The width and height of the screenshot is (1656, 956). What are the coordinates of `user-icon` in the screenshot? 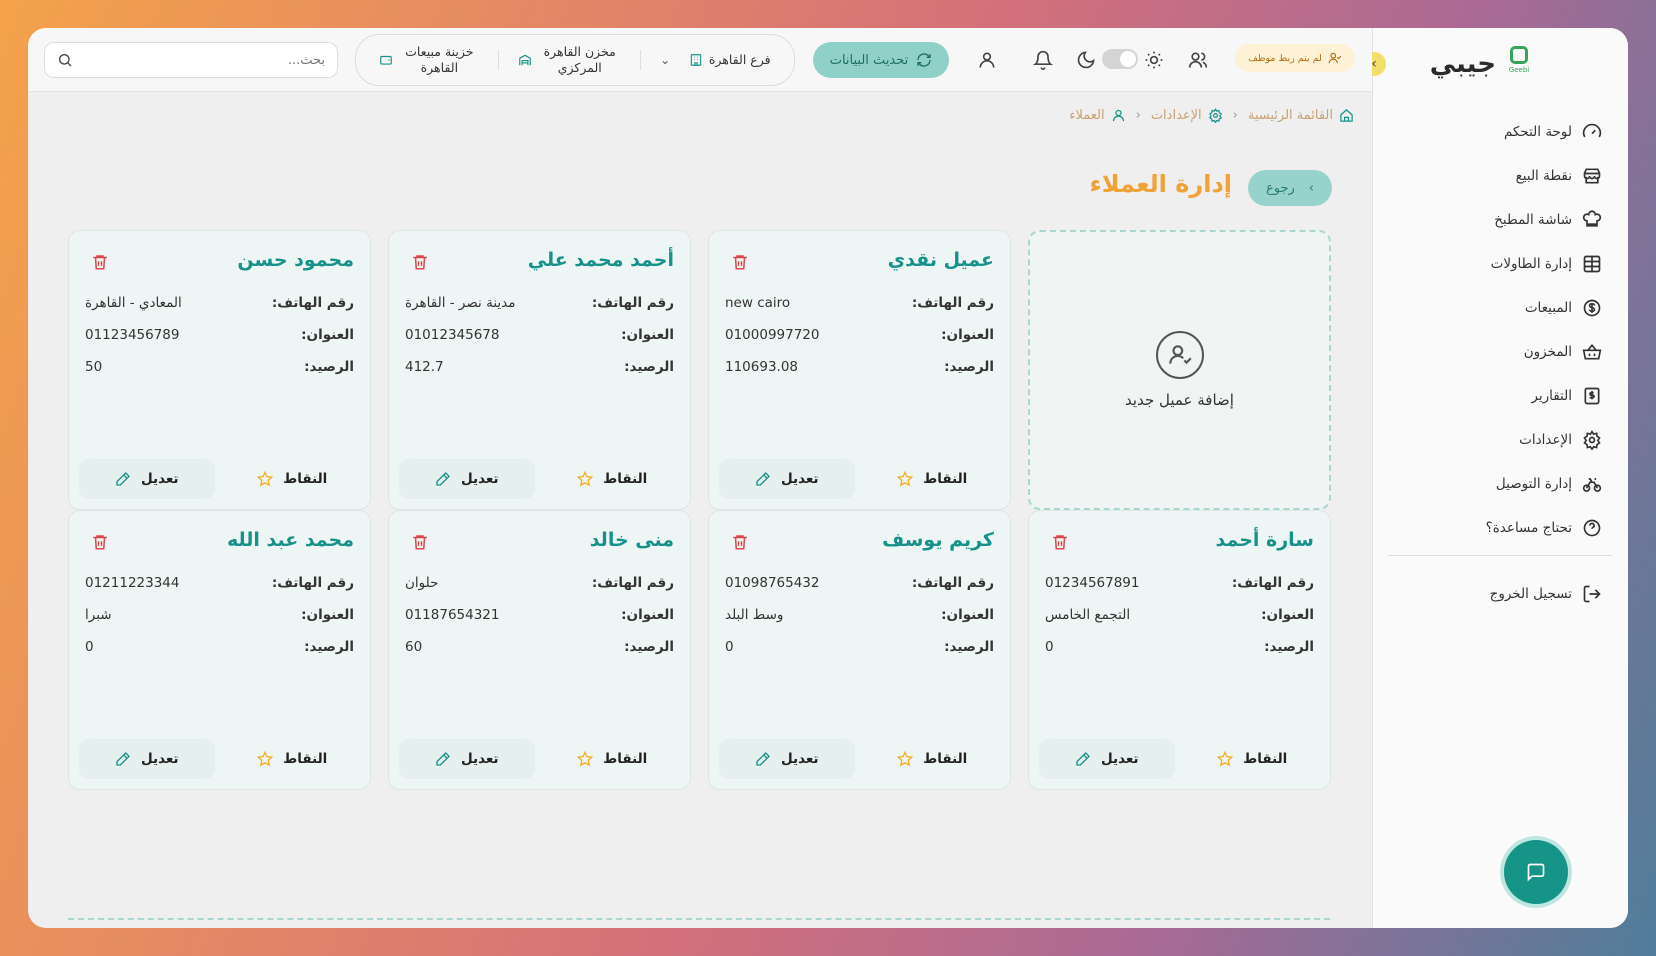 It's located at (987, 60).